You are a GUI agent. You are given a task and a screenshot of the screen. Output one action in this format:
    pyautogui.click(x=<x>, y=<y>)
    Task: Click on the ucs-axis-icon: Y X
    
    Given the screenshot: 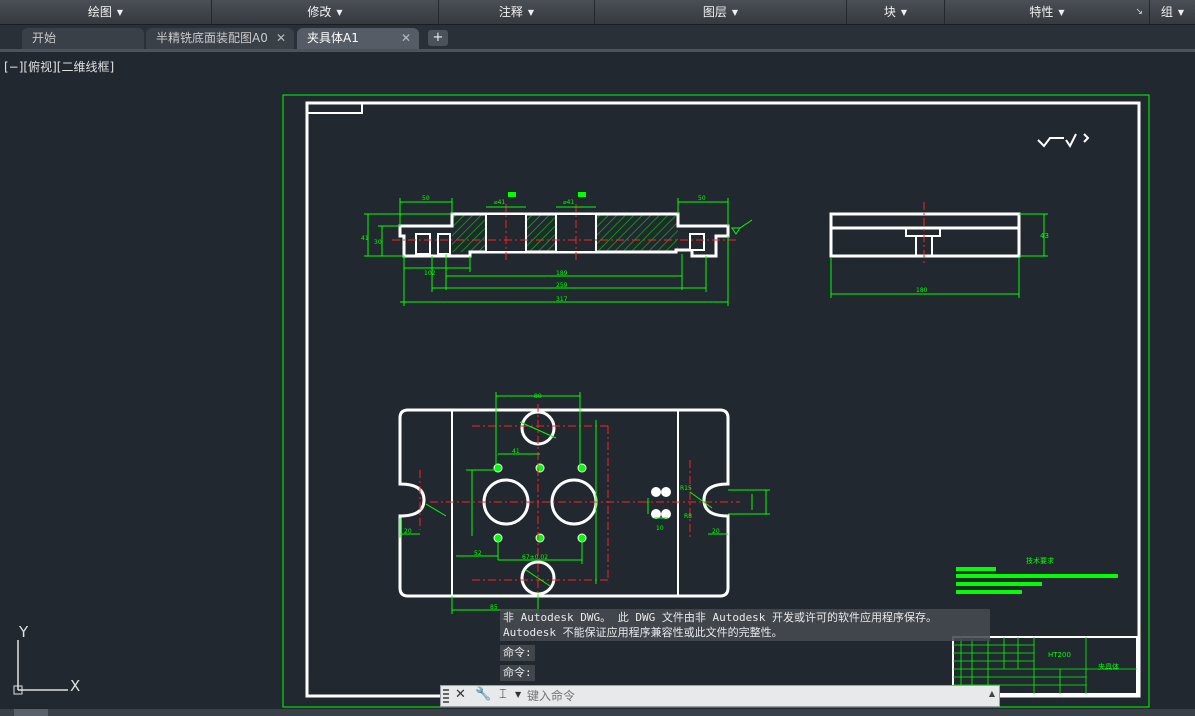 What is the action you would take?
    pyautogui.click(x=46, y=659)
    